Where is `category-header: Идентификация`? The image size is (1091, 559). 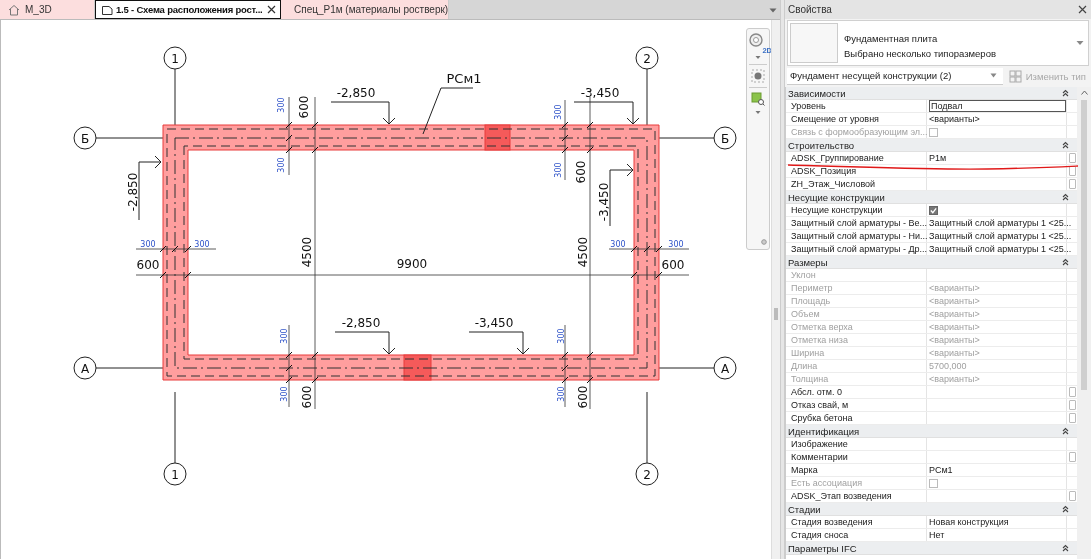
category-header: Идентификация is located at coordinates (931, 431).